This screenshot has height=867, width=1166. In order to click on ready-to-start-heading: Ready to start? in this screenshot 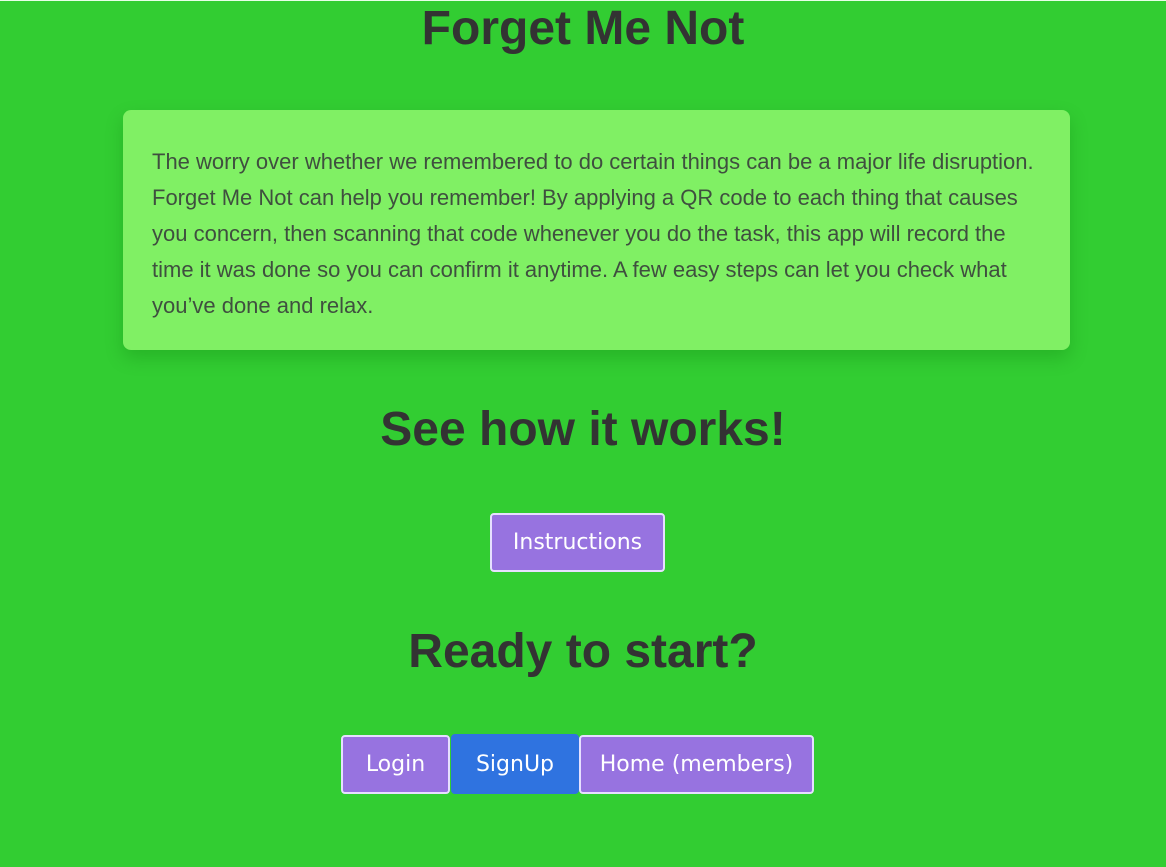, I will do `click(583, 651)`.